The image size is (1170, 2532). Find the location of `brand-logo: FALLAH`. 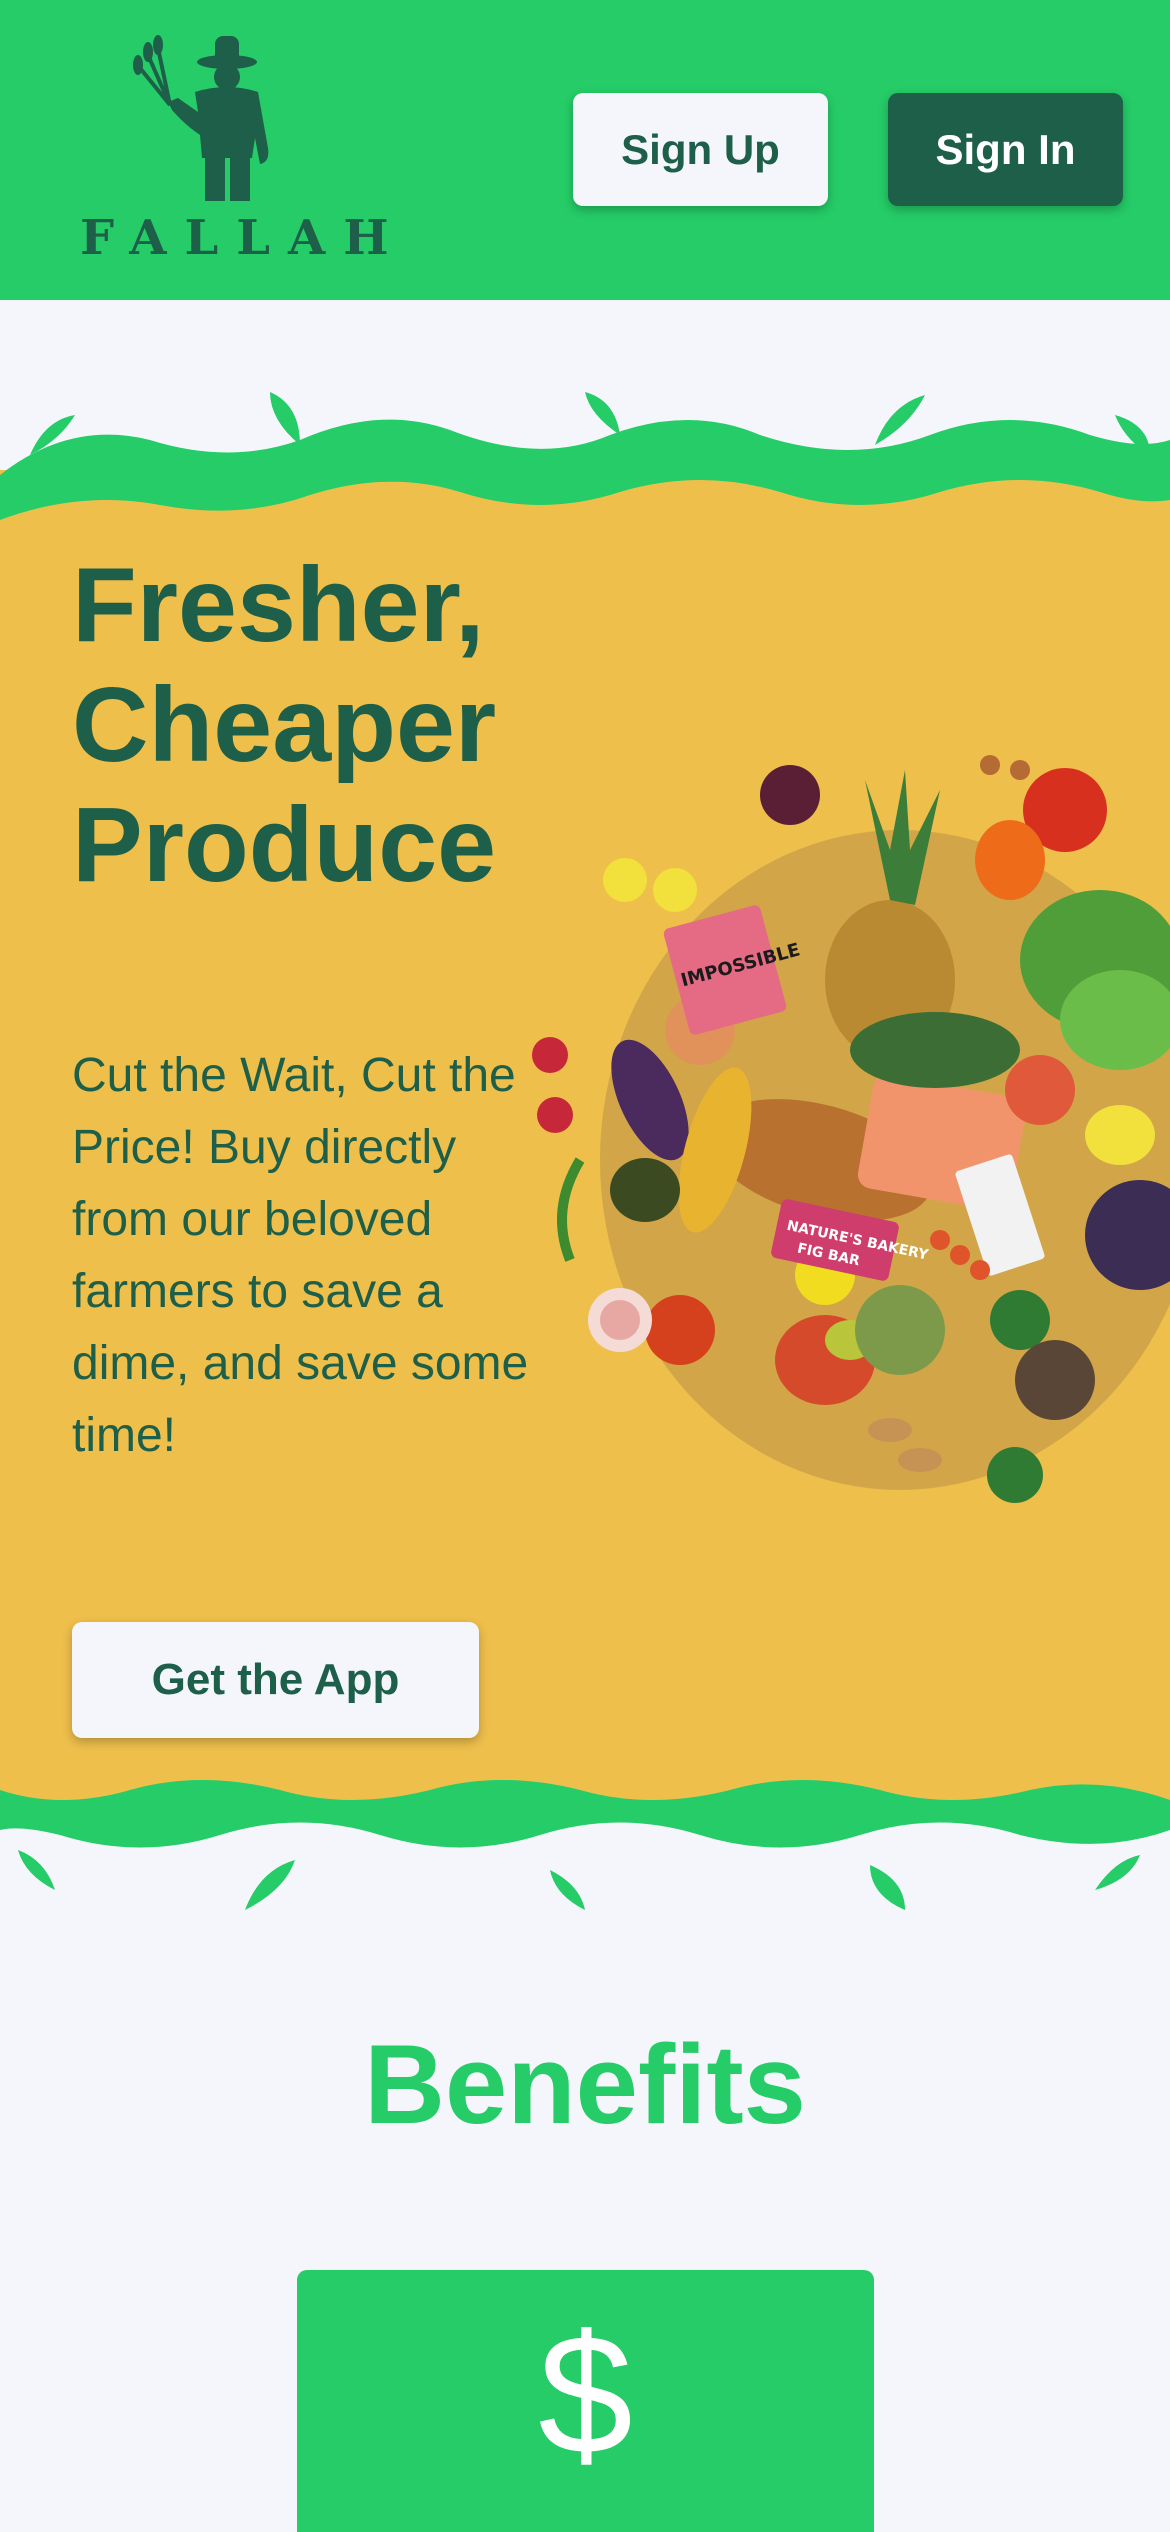

brand-logo: FALLAH is located at coordinates (243, 150).